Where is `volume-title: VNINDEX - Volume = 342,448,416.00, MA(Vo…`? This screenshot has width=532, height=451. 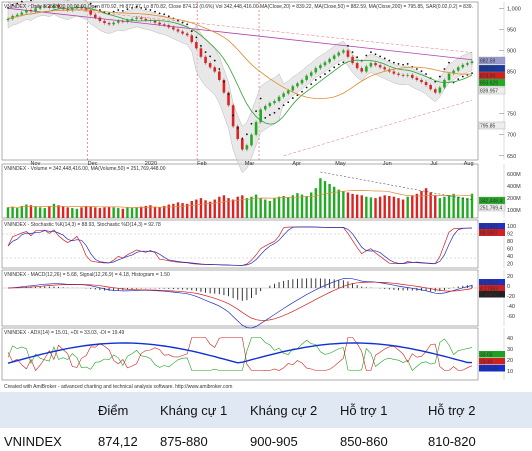 volume-title: VNINDEX - Volume = 342,448,416.00, MA(Vo… is located at coordinates (85, 169).